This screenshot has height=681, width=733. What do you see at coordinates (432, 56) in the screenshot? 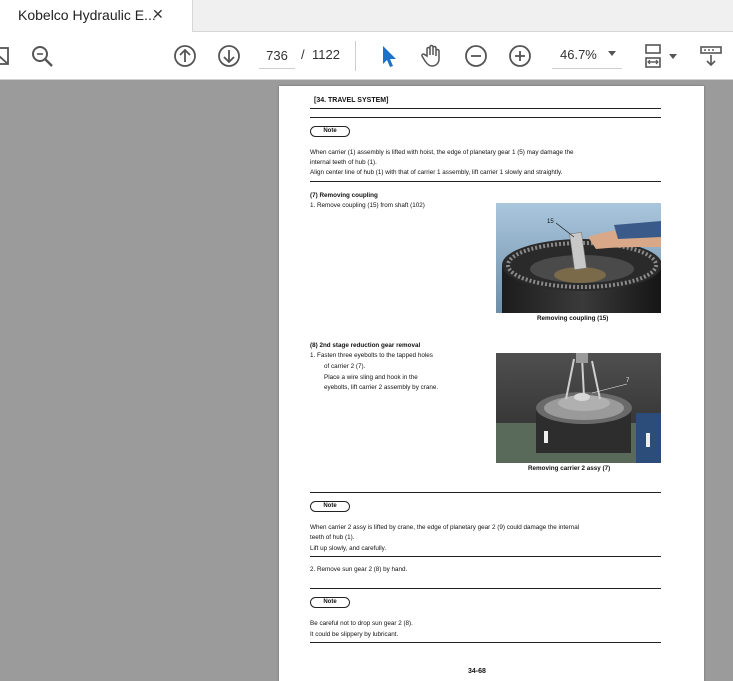
I see `hand-pan-icon` at bounding box center [432, 56].